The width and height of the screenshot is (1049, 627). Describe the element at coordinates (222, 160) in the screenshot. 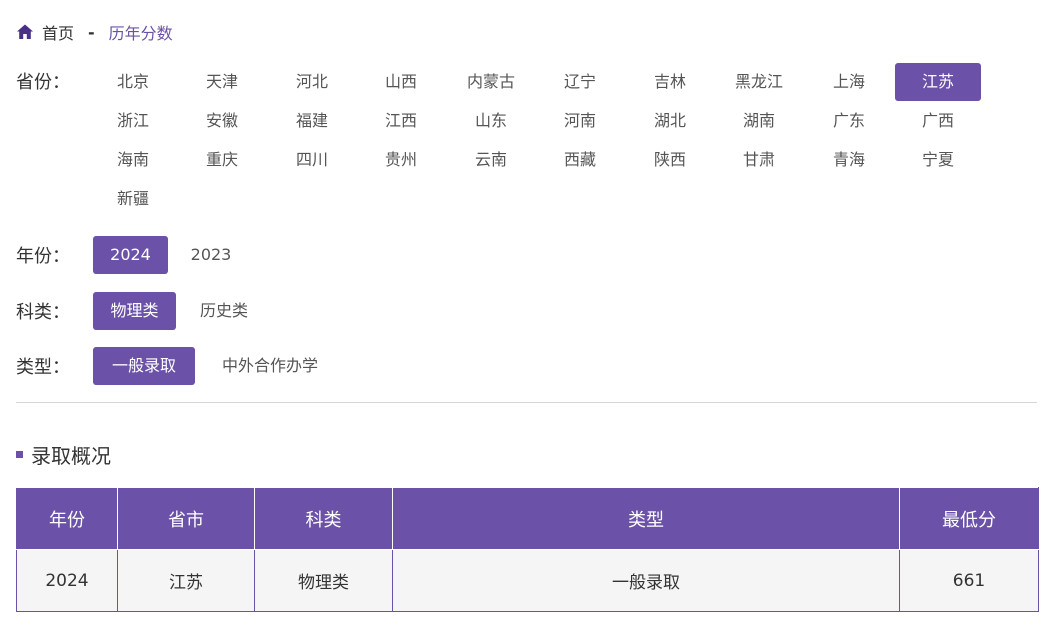

I see `province-option: 重庆` at that location.